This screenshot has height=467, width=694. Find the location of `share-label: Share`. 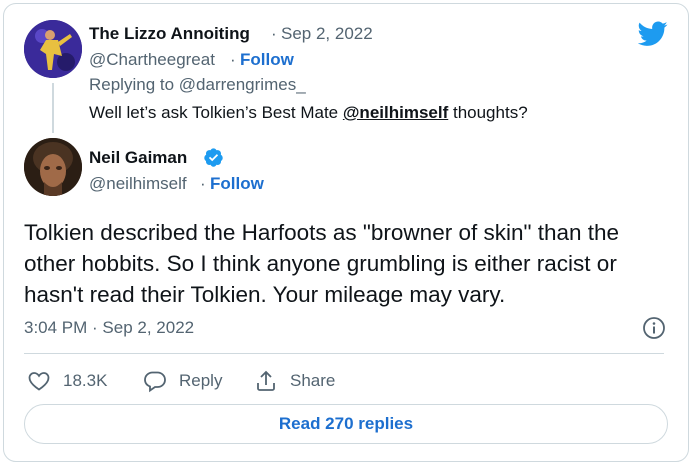

share-label: Share is located at coordinates (313, 380).